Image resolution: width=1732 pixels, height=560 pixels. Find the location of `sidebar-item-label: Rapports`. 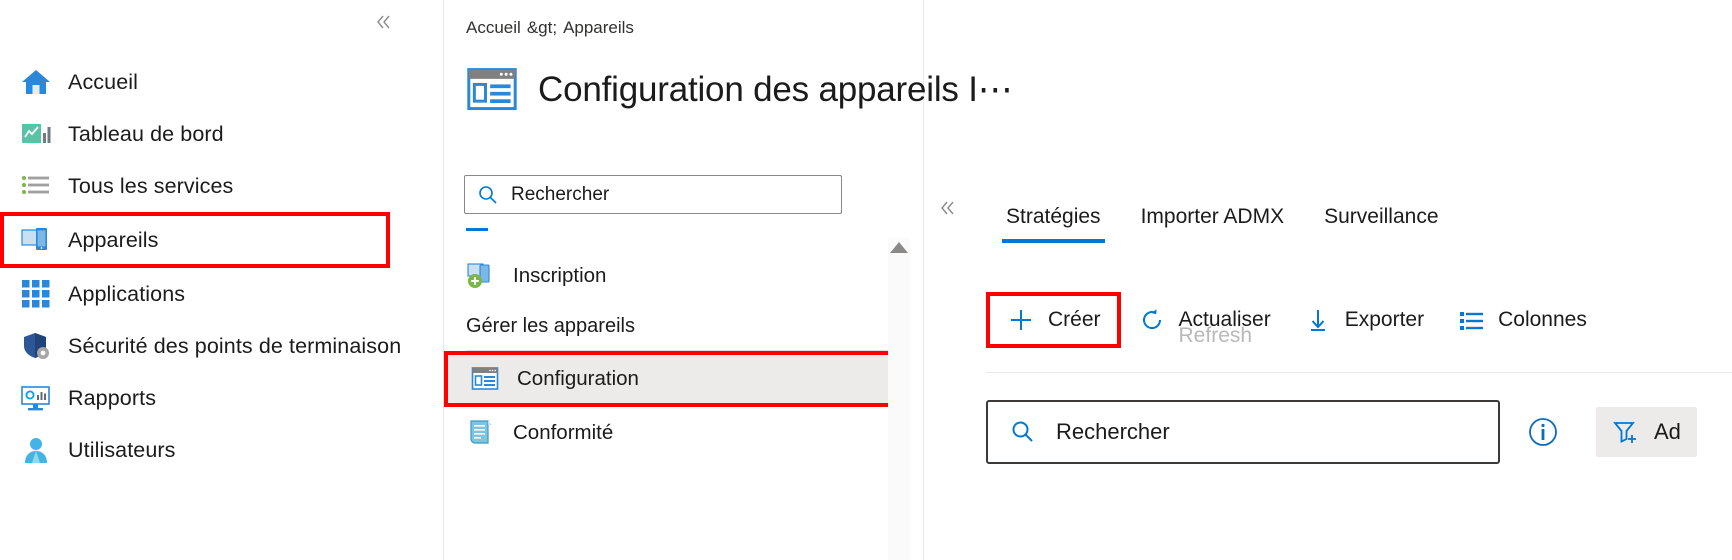

sidebar-item-label: Rapports is located at coordinates (112, 397).